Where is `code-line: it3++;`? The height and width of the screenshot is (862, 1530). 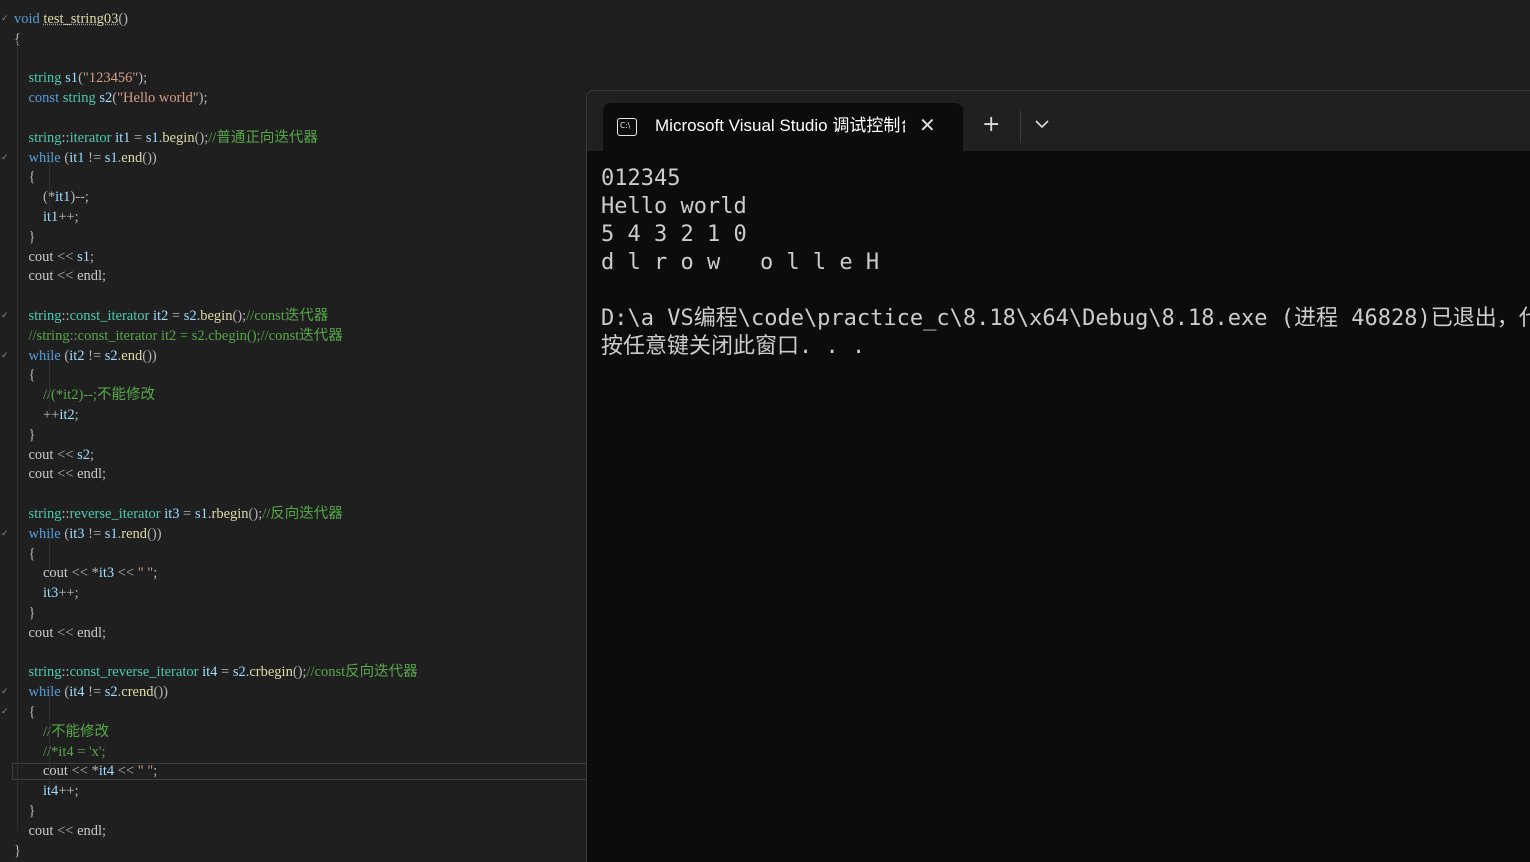
code-line: it3++; is located at coordinates (46, 594).